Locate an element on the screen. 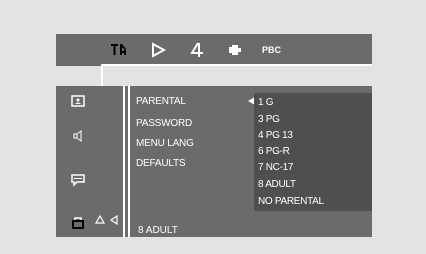 This screenshot has height=254, width=426. current-setting-value: 8 ADULT is located at coordinates (158, 230).